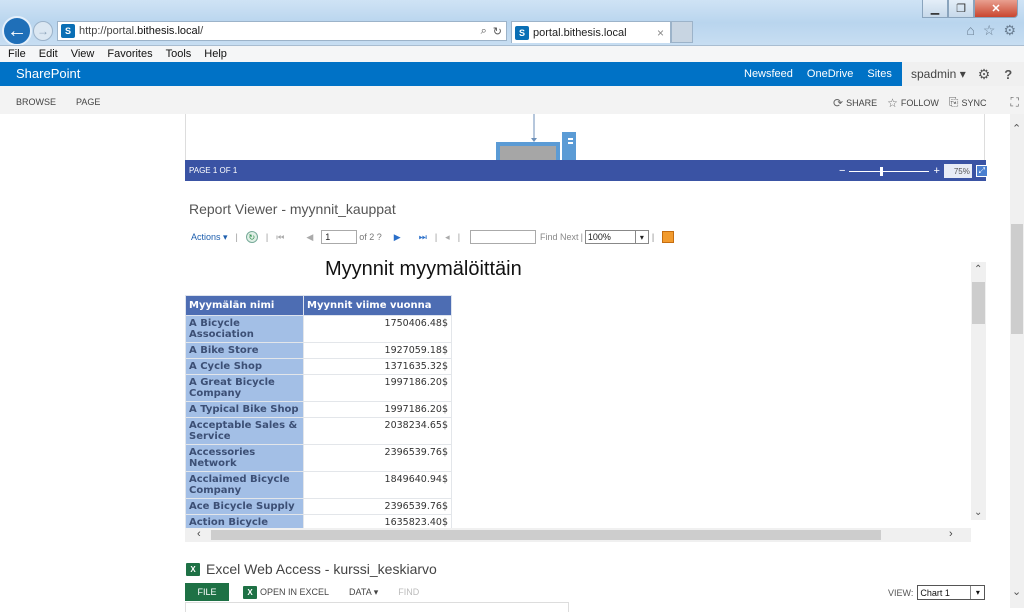 This screenshot has height=612, width=1024. What do you see at coordinates (377, 305) in the screenshot?
I see `column-header-sales: Myynnit viime vuonna` at bounding box center [377, 305].